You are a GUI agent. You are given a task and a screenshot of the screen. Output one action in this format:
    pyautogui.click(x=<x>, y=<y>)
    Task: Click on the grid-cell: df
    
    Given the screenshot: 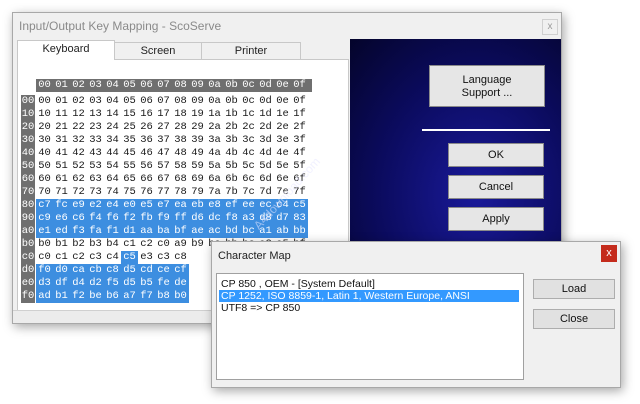 What is the action you would take?
    pyautogui.click(x=61, y=283)
    